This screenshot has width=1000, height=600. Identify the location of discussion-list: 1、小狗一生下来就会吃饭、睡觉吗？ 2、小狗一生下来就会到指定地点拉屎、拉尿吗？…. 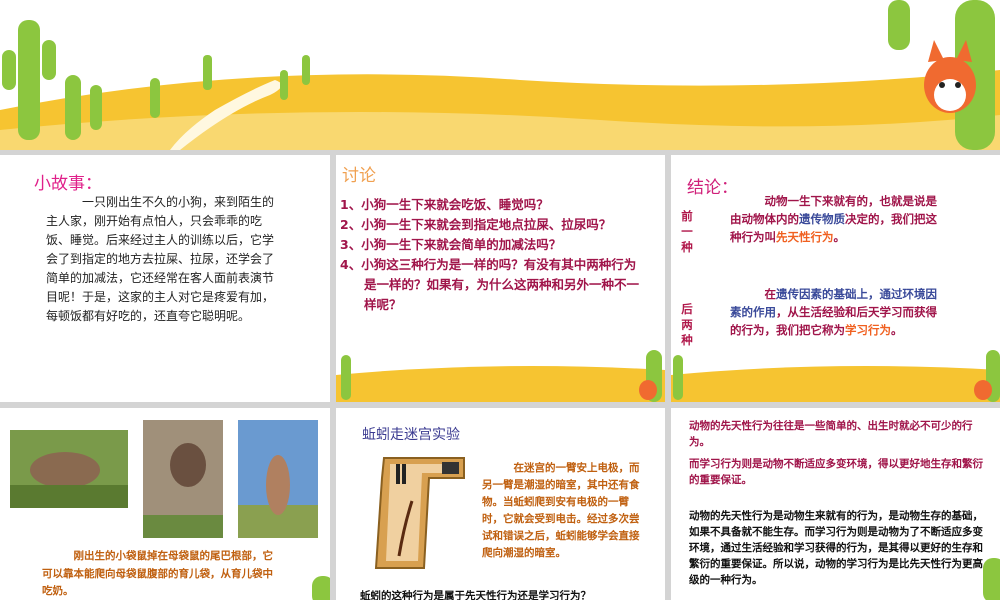
(490, 255).